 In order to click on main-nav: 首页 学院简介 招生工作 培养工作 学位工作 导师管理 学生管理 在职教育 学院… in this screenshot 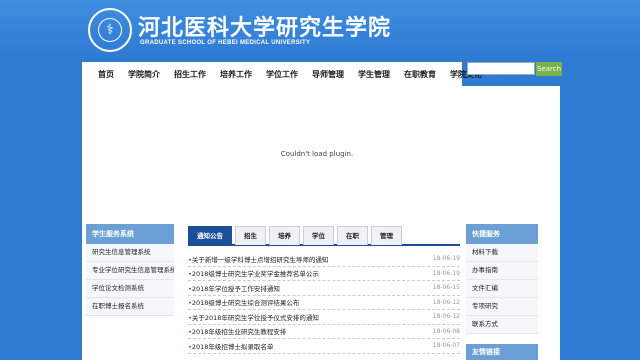, I will do `click(282, 74)`.